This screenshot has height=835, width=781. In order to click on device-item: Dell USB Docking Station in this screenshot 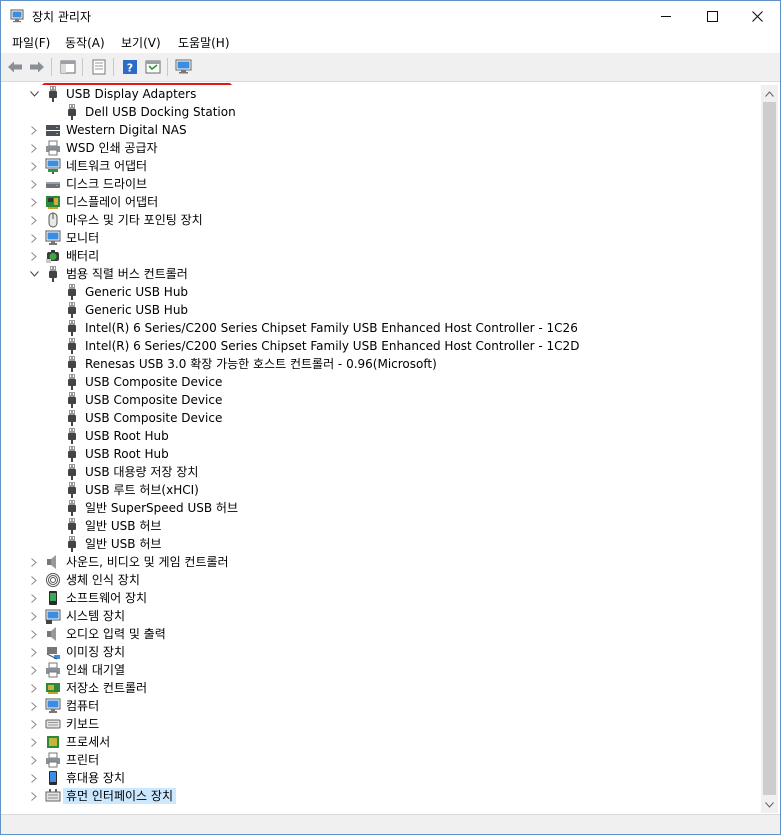, I will do `click(381, 112)`.